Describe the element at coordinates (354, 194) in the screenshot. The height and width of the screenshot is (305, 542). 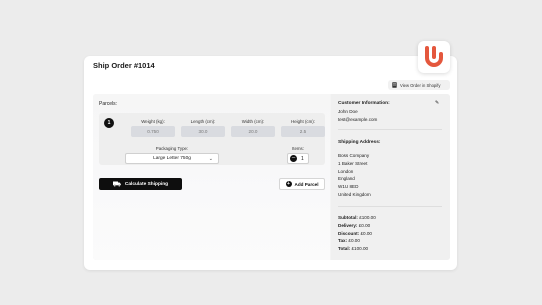
I see `address-line: United Kingdom` at that location.